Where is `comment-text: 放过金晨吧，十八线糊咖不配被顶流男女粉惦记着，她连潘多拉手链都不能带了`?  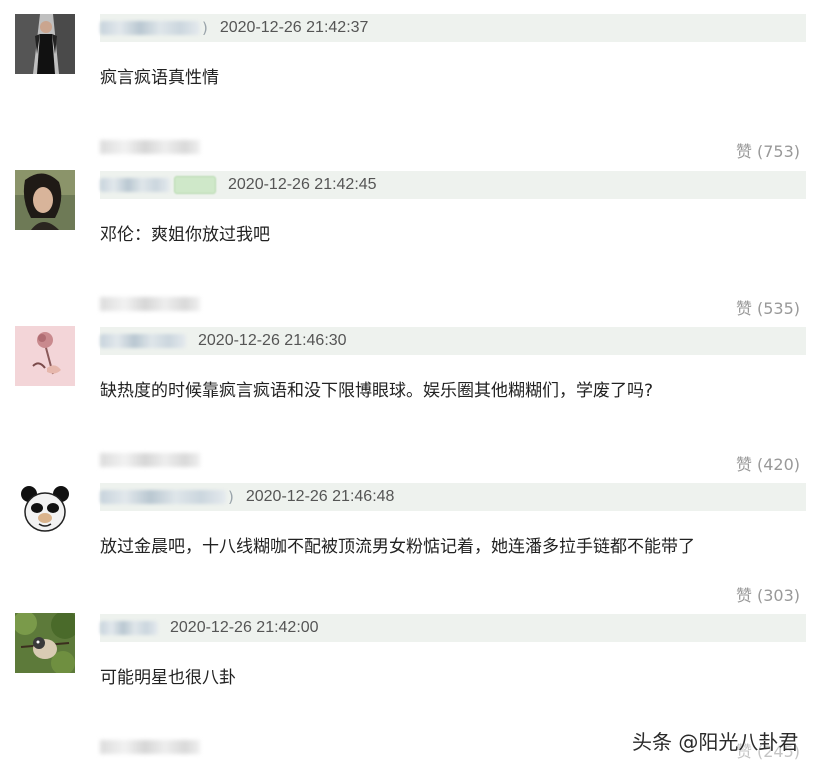
comment-text: 放过金晨吧，十八线糊咖不配被顶流男女粉惦记着，她连潘多拉手链都不能带了 is located at coordinates (397, 547).